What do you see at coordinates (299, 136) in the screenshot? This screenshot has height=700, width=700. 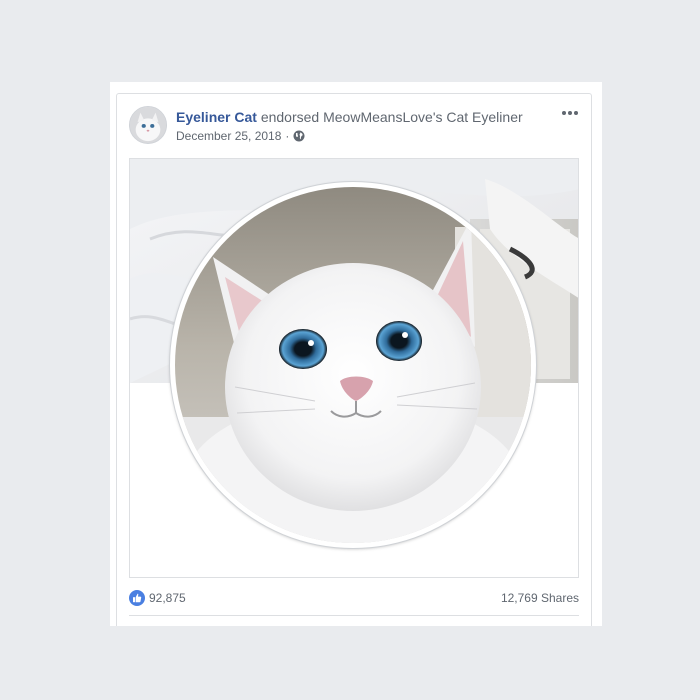 I see `globe-icon` at bounding box center [299, 136].